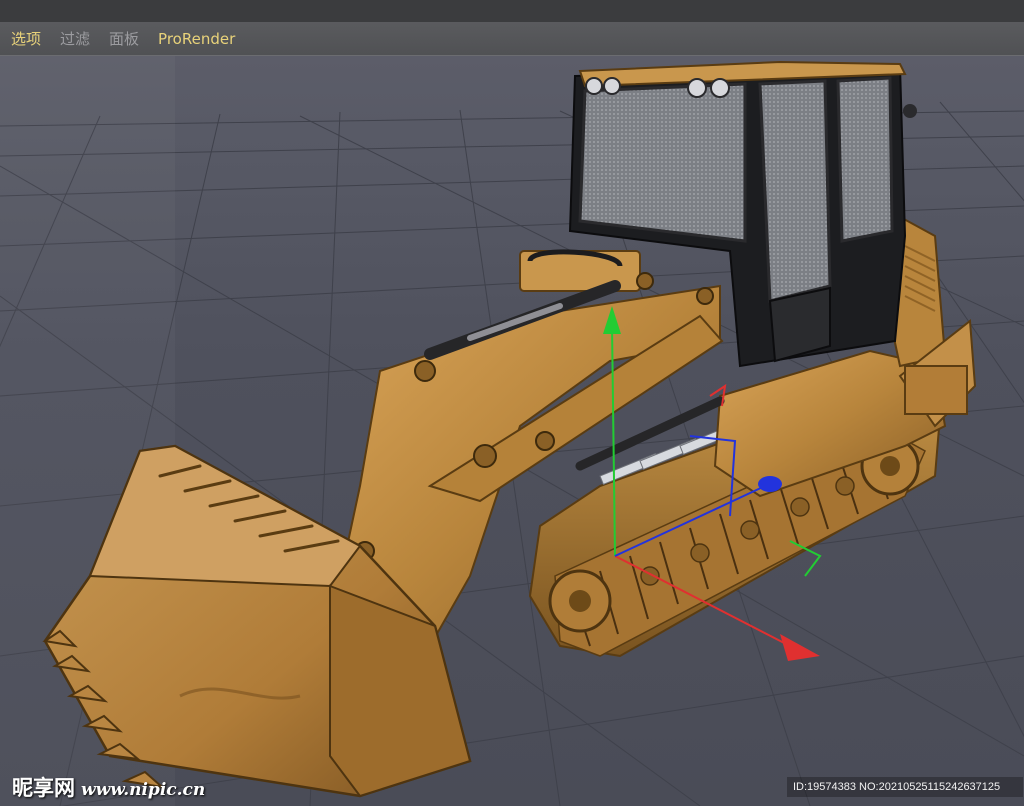 This screenshot has height=806, width=1024. What do you see at coordinates (124, 38) in the screenshot?
I see `menu-panel: 面板` at bounding box center [124, 38].